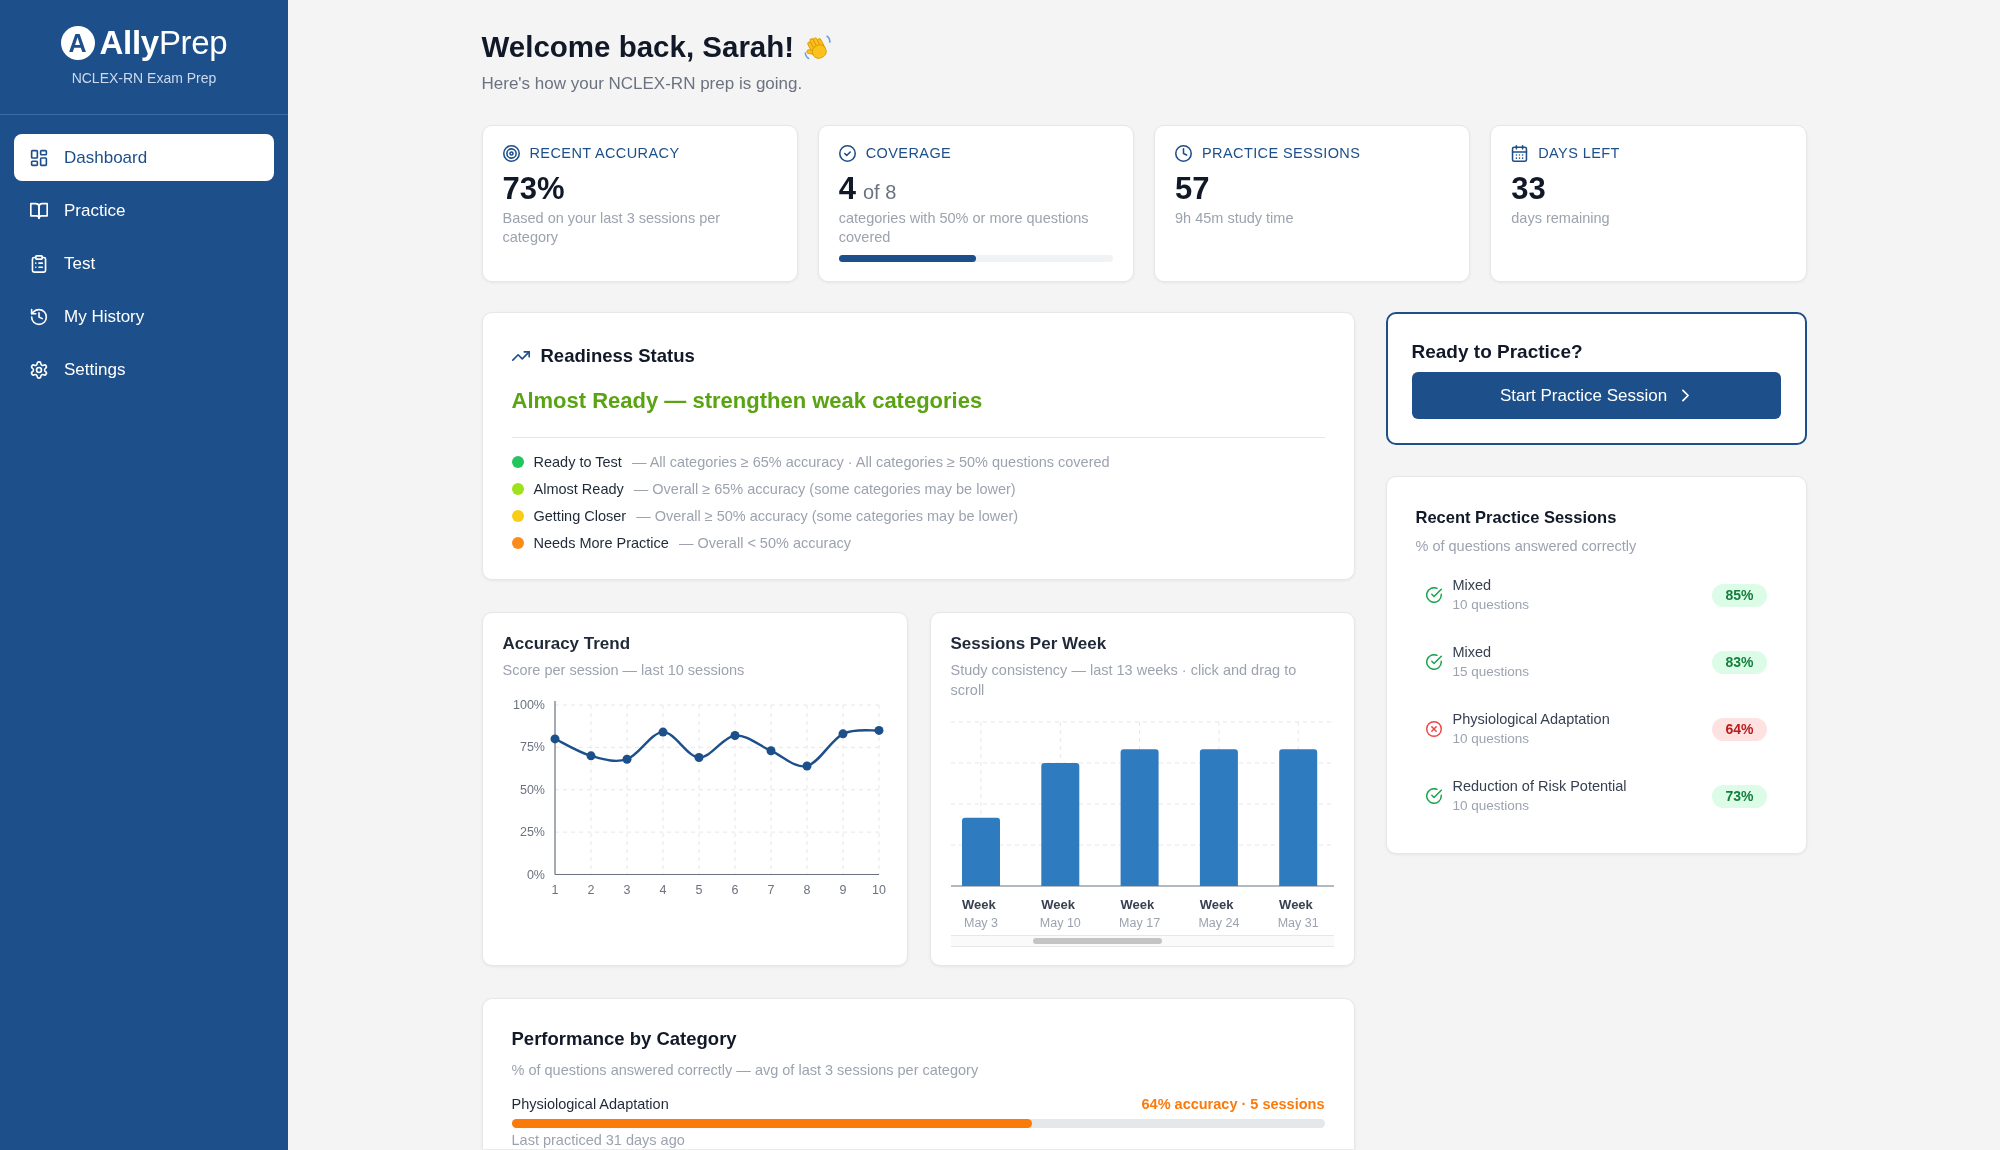 Image resolution: width=2000 pixels, height=1150 pixels. Describe the element at coordinates (747, 401) in the screenshot. I see `readiness-headline: Almost Ready — strengthen weak categories` at that location.